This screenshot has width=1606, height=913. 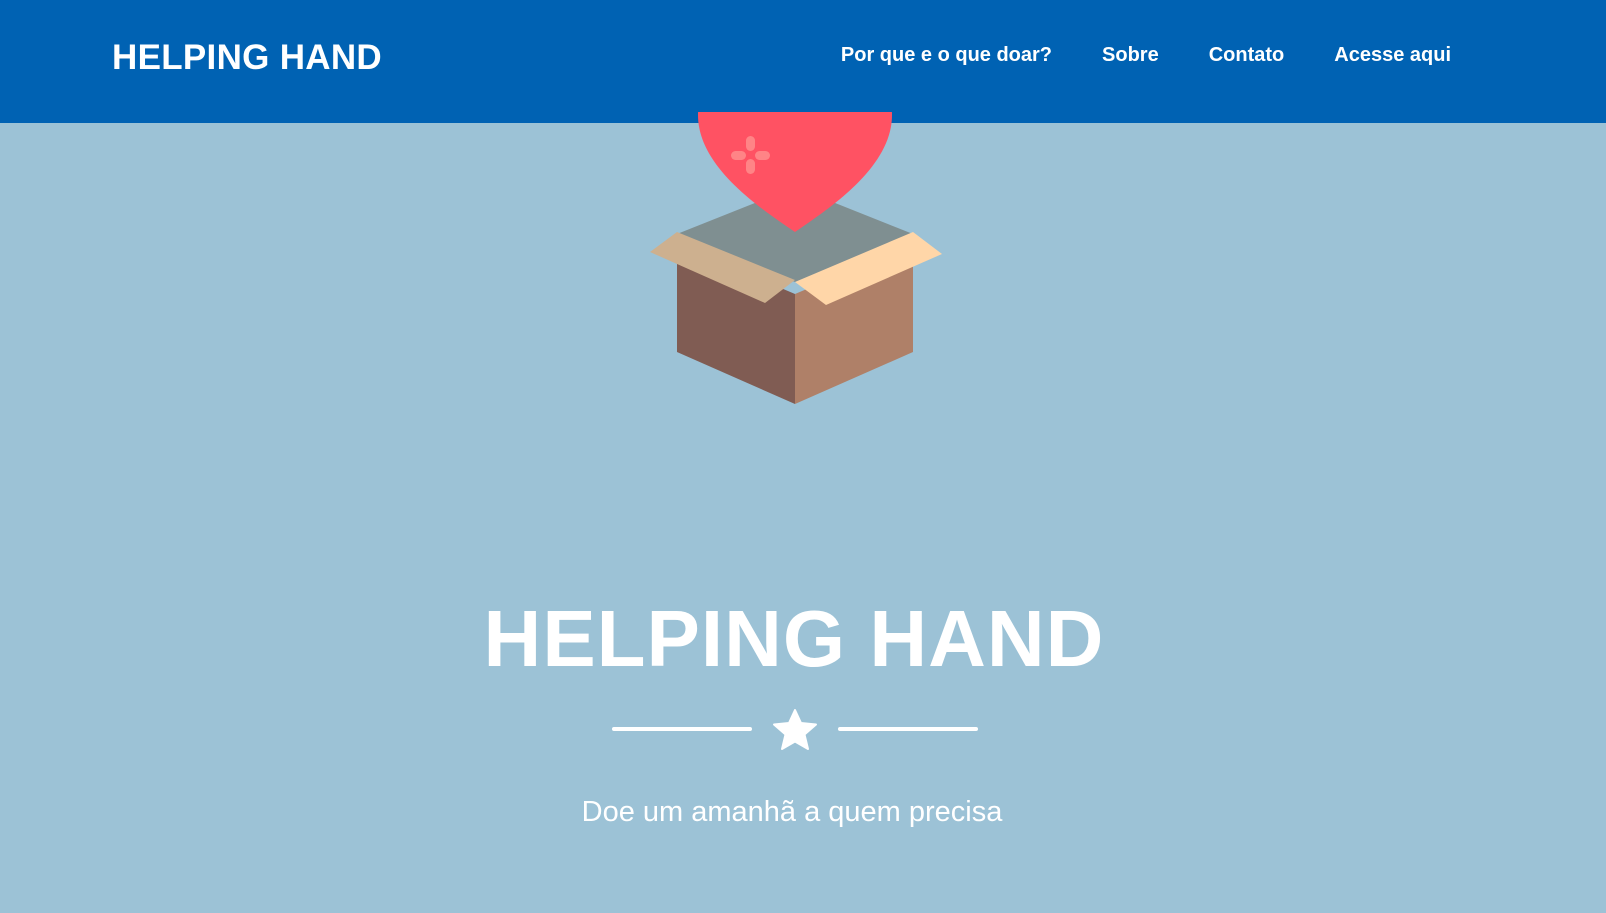 What do you see at coordinates (1247, 55) in the screenshot?
I see `nav-link-contact: Contato` at bounding box center [1247, 55].